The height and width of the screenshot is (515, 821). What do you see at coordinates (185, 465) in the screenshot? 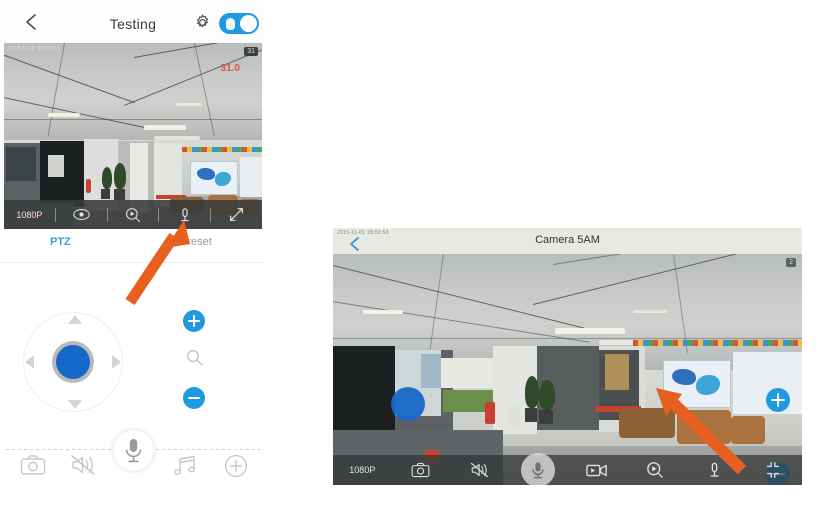
I see `music-note-icon` at bounding box center [185, 465].